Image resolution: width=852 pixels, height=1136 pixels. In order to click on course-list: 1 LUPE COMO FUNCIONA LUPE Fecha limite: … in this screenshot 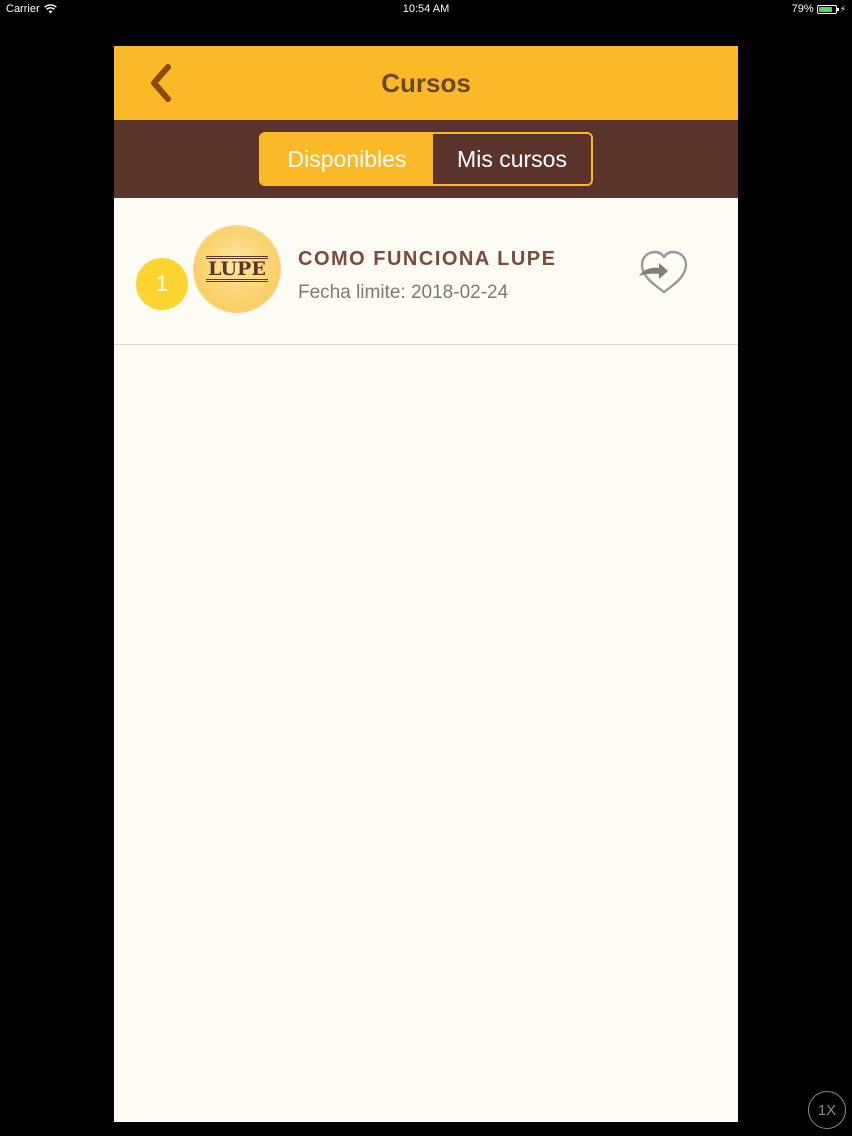, I will do `click(426, 271)`.